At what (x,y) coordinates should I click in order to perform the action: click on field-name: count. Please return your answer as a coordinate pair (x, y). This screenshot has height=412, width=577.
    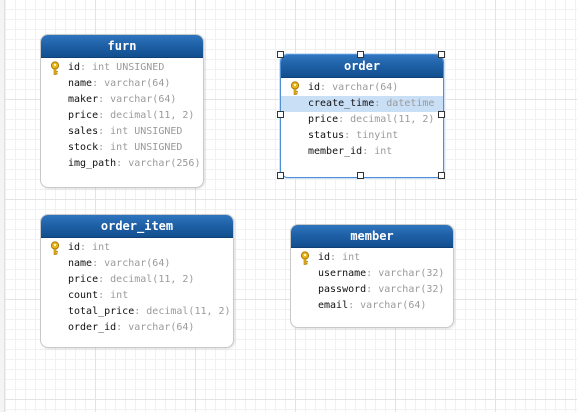
    Looking at the image, I should click on (83, 295).